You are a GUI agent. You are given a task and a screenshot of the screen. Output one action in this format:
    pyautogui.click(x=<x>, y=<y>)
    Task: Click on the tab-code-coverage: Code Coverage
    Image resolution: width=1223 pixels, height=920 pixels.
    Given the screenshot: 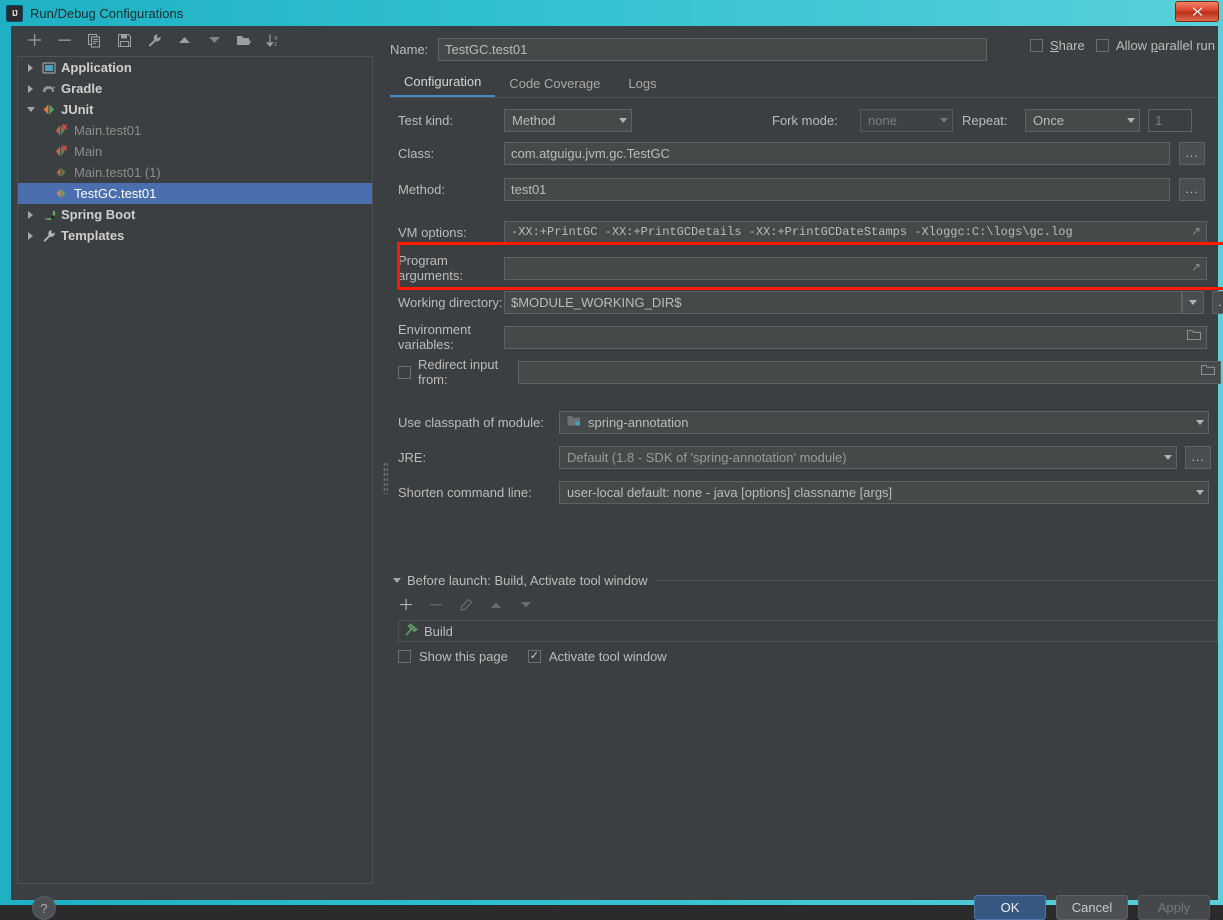 What is the action you would take?
    pyautogui.click(x=554, y=84)
    